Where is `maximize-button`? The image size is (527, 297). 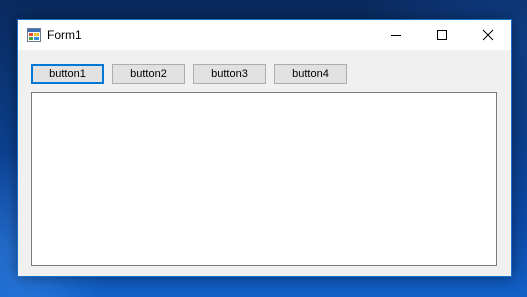
maximize-button is located at coordinates (442, 35).